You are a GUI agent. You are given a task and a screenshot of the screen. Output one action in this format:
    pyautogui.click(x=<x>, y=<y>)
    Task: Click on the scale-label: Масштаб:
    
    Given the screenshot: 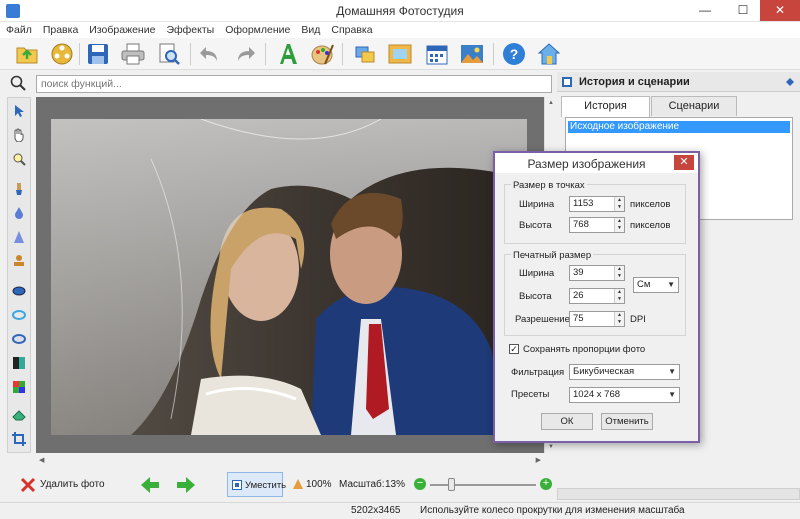 What is the action you would take?
    pyautogui.click(x=362, y=484)
    